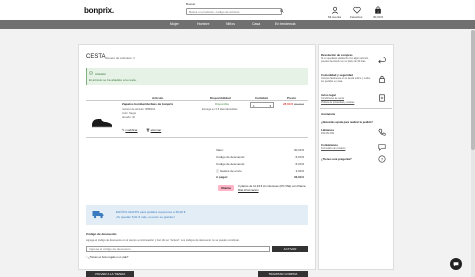  Describe the element at coordinates (356, 17) in the screenshot. I see `favorites-link: Favoritos` at that location.